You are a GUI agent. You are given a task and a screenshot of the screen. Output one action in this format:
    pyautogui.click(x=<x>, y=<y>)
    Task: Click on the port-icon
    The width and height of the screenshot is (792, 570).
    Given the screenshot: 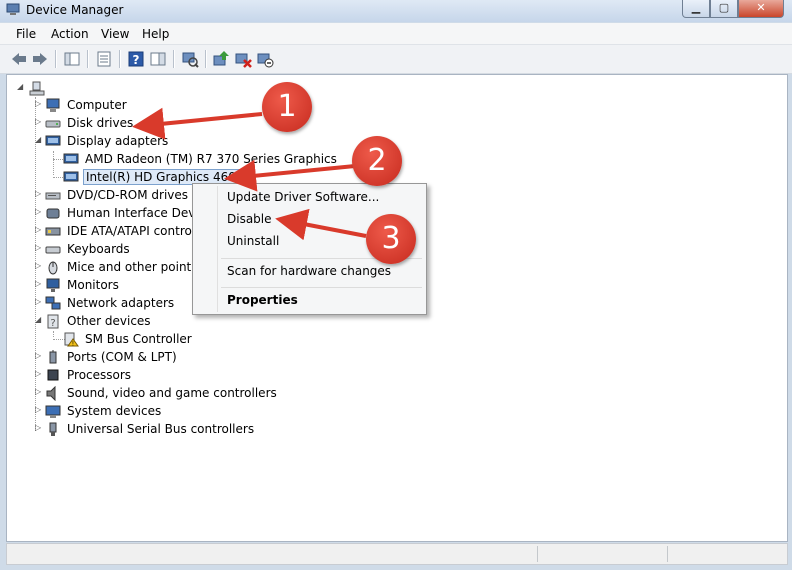 What is the action you would take?
    pyautogui.click(x=53, y=357)
    